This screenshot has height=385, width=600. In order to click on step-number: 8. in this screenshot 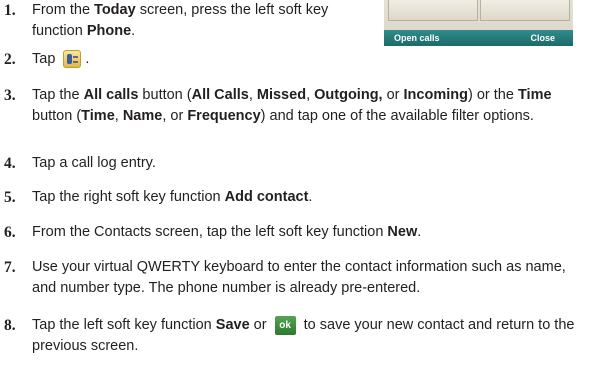, I will do `click(10, 325)`.